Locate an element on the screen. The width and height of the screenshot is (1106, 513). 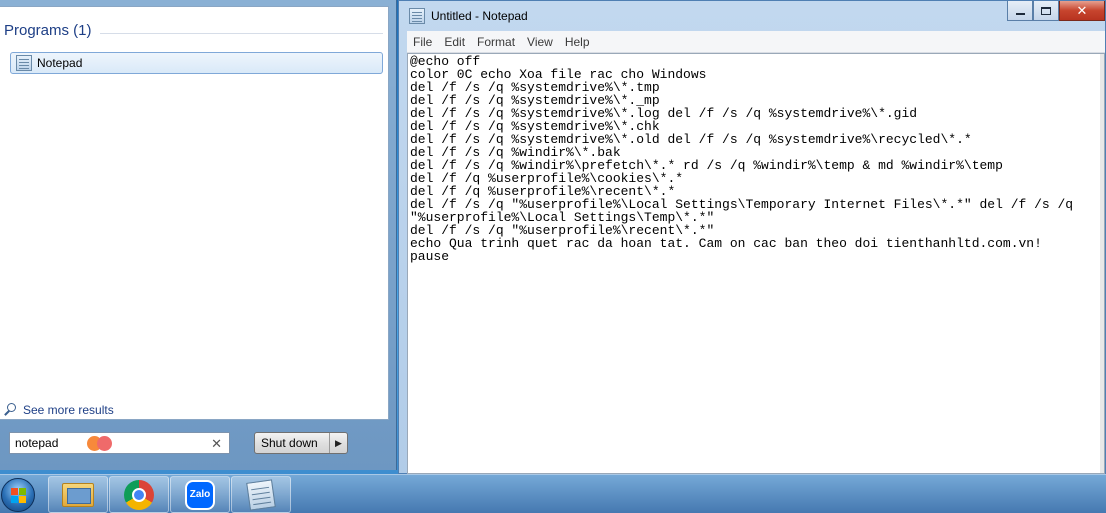
folder-icon is located at coordinates (78, 494).